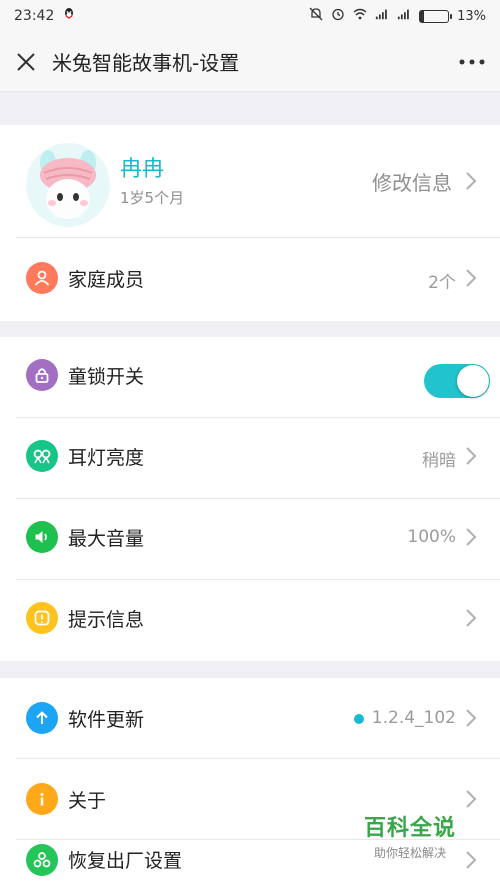  What do you see at coordinates (42, 537) in the screenshot?
I see `speaker-icon` at bounding box center [42, 537].